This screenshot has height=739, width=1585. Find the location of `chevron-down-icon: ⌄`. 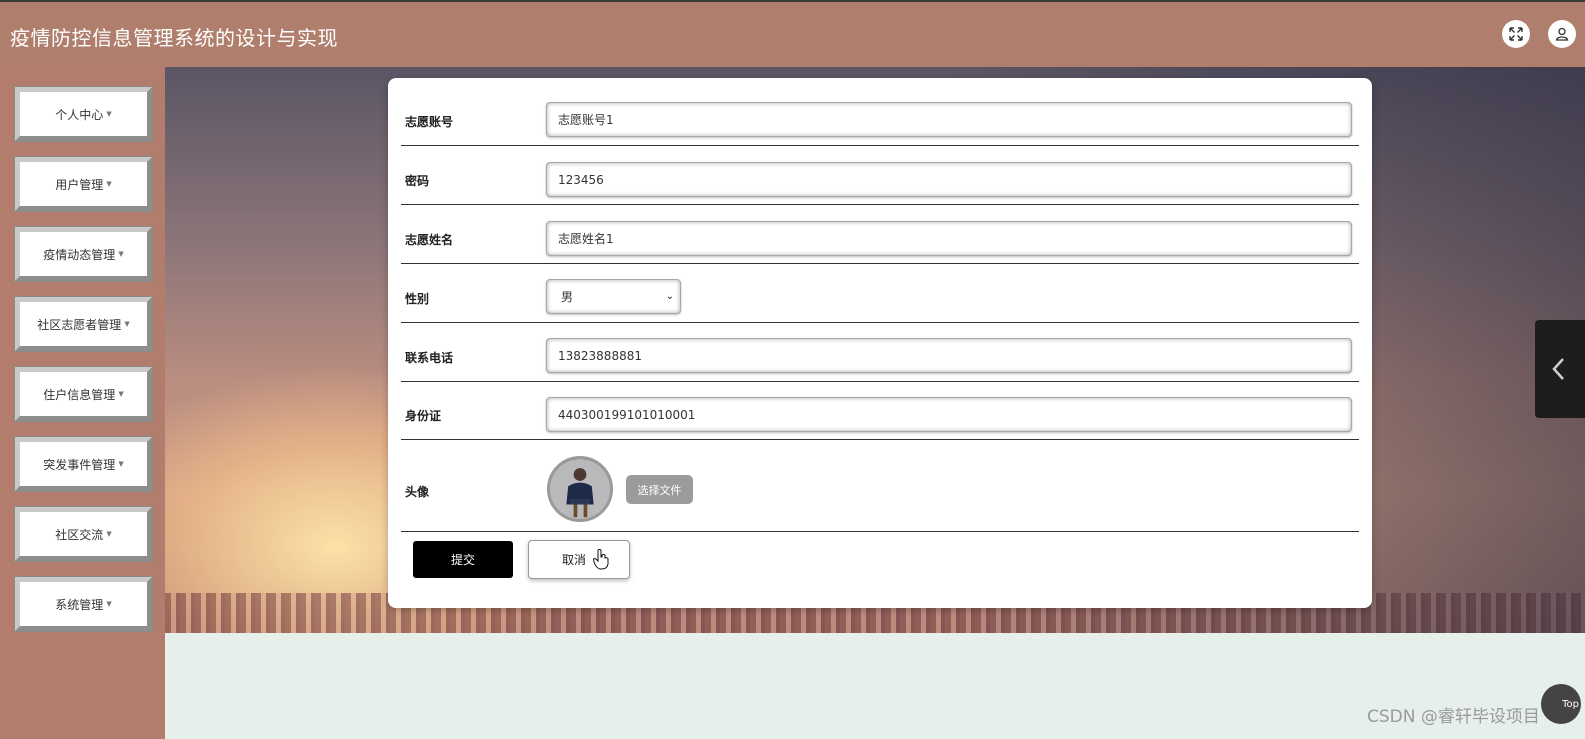

chevron-down-icon: ⌄ is located at coordinates (669, 296).